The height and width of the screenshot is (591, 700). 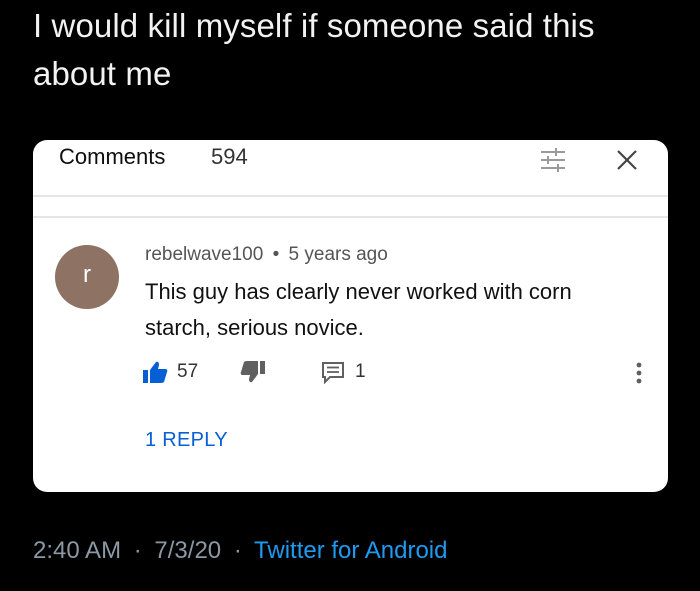 What do you see at coordinates (102, 73) in the screenshot?
I see `tweet-text-line-2: about me` at bounding box center [102, 73].